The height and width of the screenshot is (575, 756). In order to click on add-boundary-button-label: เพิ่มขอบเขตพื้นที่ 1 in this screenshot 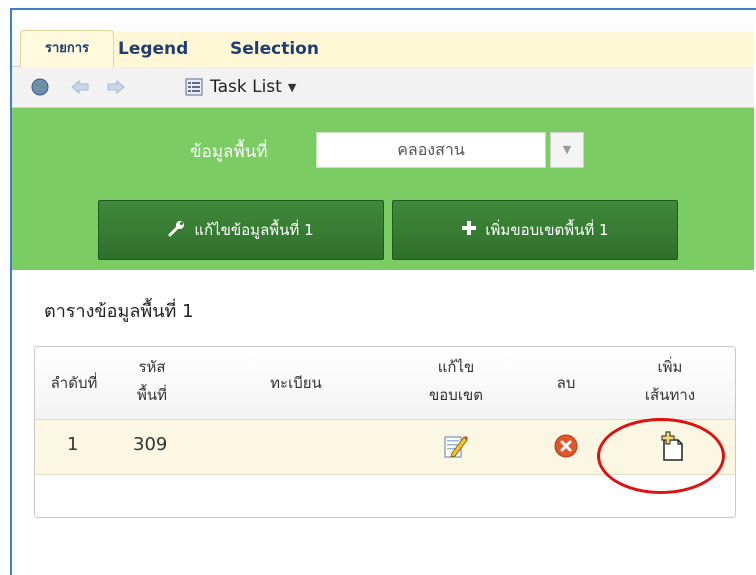, I will do `click(547, 230)`.